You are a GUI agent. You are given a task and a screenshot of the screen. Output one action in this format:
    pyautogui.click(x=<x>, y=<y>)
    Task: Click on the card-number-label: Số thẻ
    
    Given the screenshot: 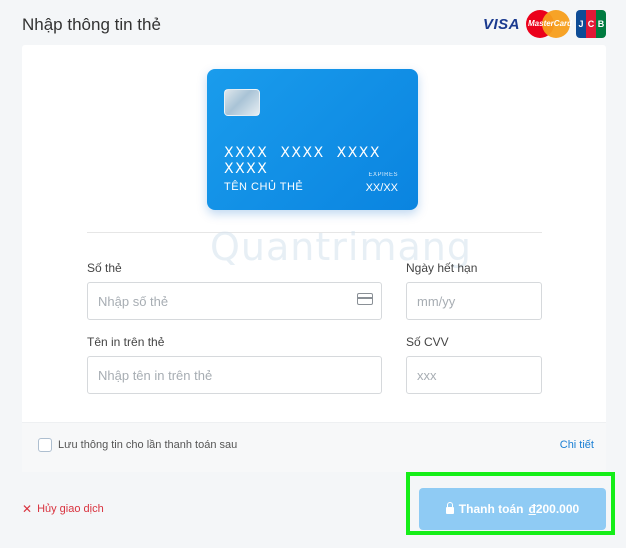 What is the action you would take?
    pyautogui.click(x=104, y=268)
    